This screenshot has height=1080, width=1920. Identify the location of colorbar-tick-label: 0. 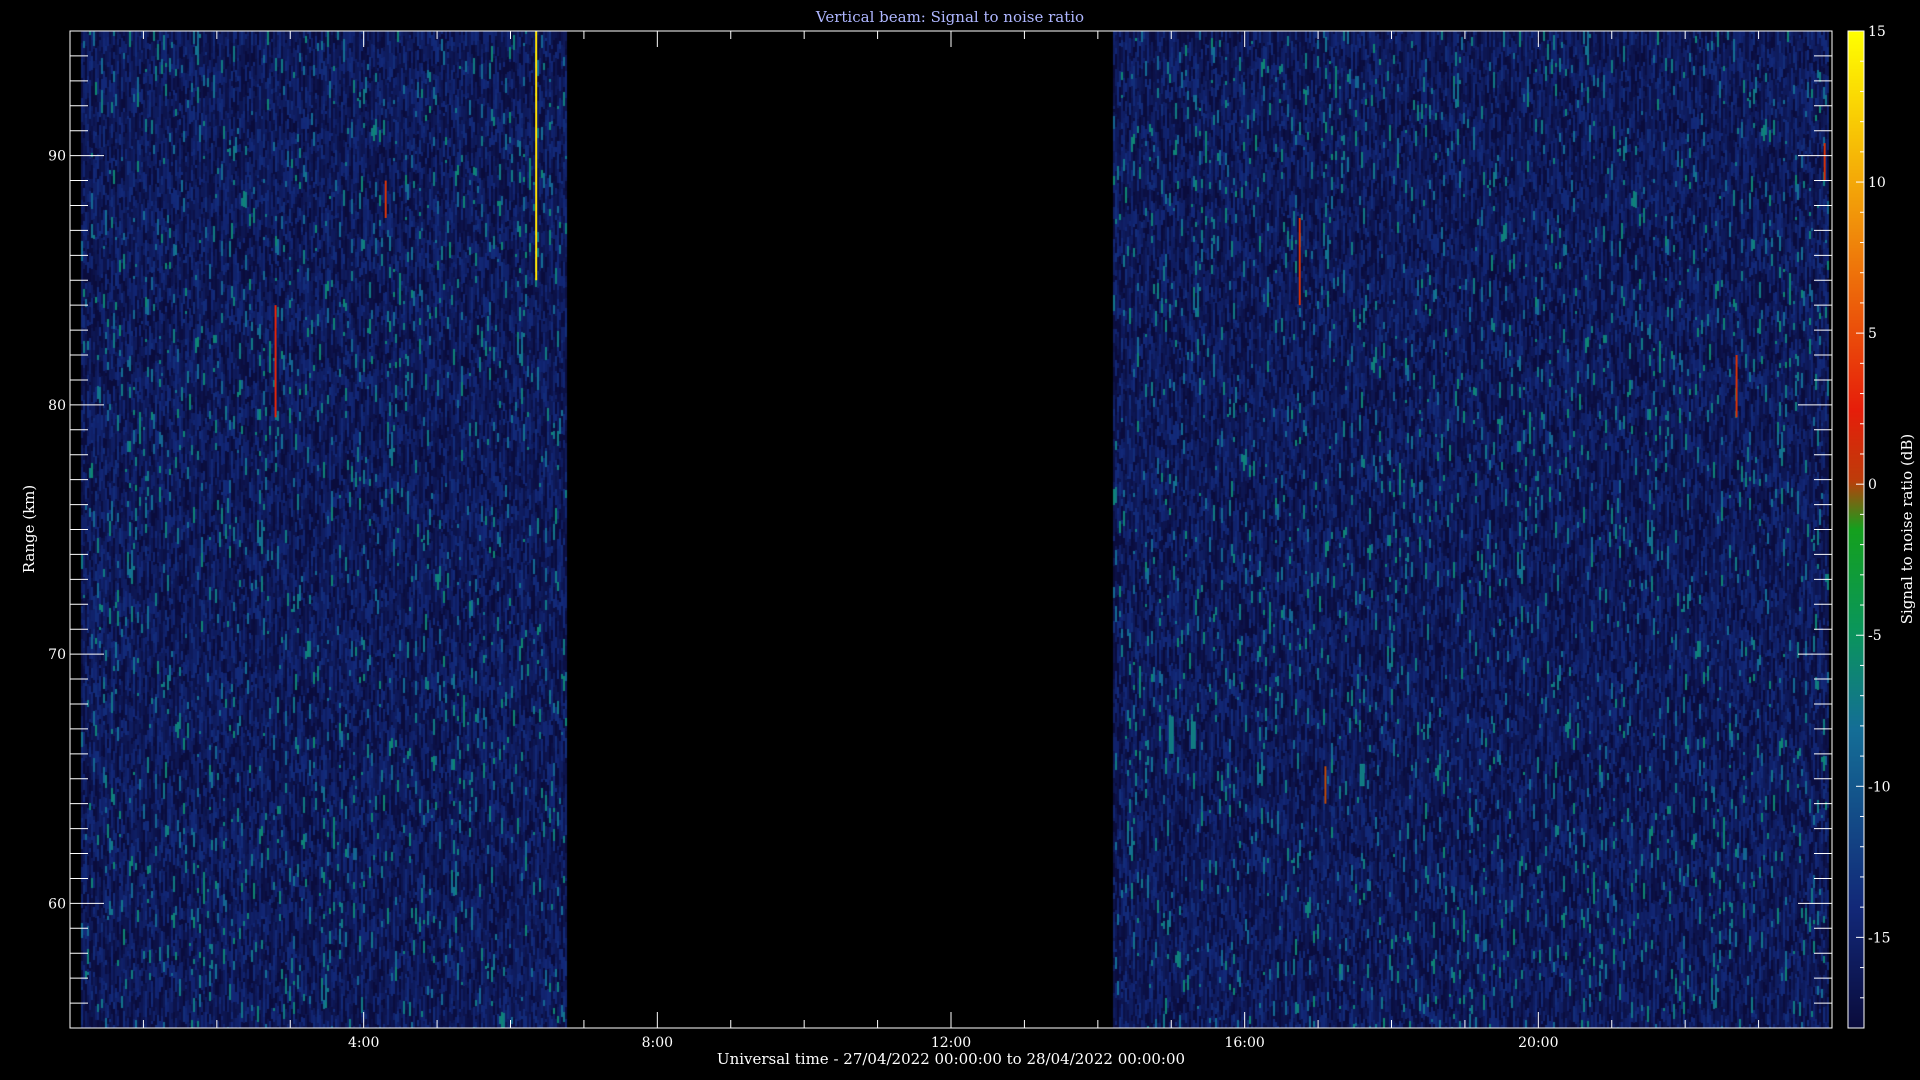
(1872, 485).